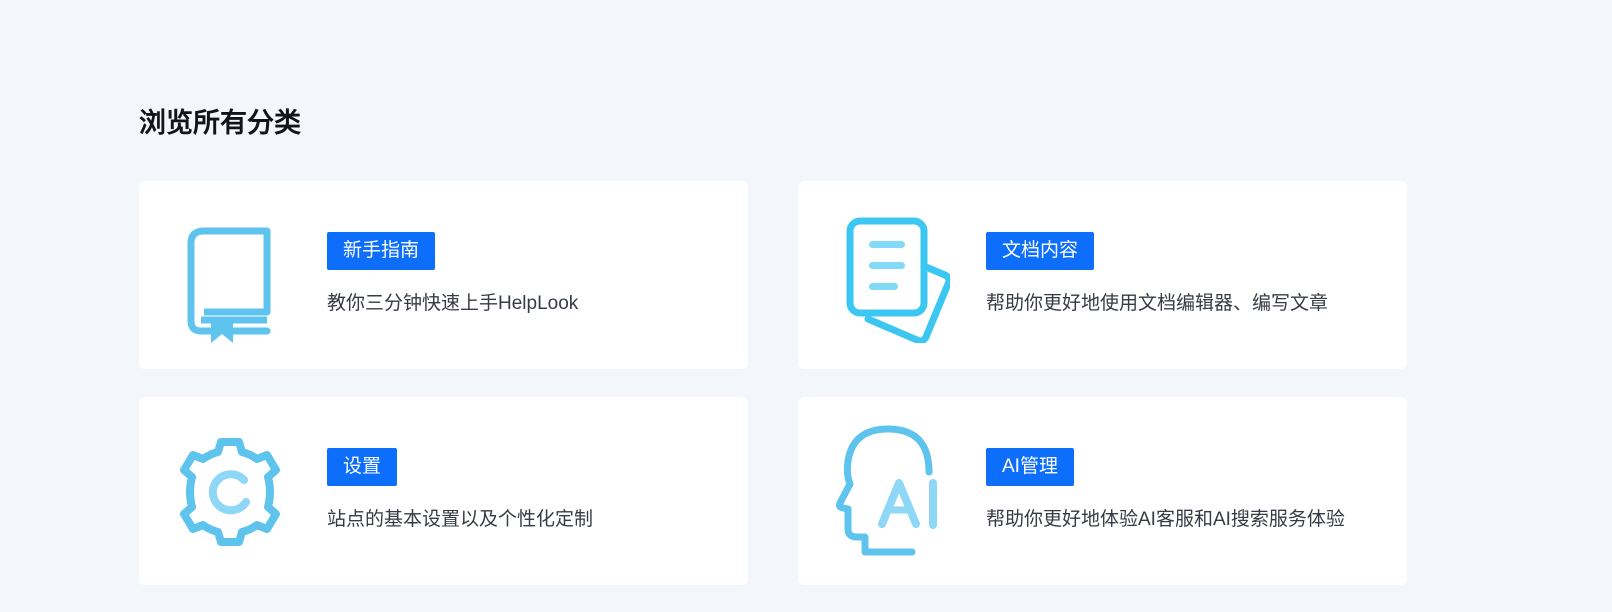  What do you see at coordinates (231, 273) in the screenshot?
I see `book-icon` at bounding box center [231, 273].